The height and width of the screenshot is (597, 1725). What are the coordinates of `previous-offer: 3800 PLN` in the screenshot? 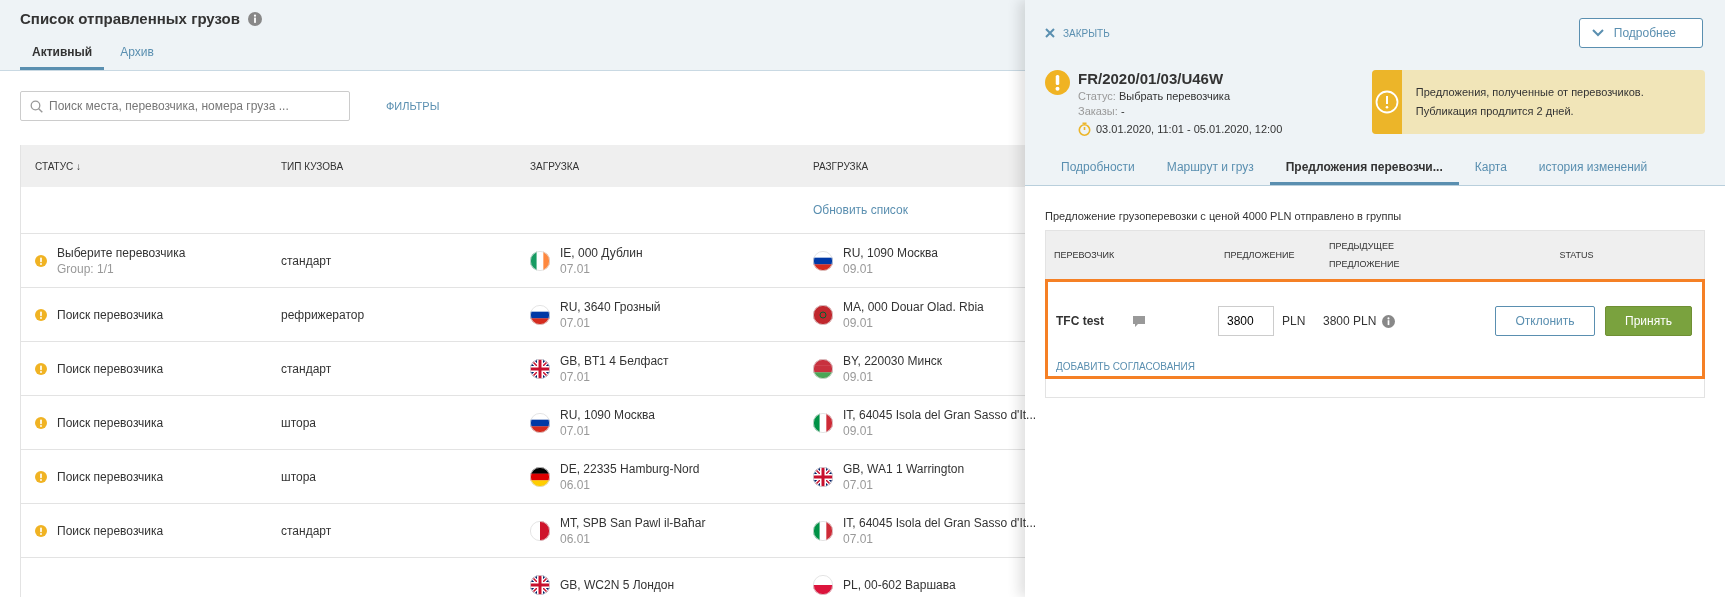 It's located at (1350, 321).